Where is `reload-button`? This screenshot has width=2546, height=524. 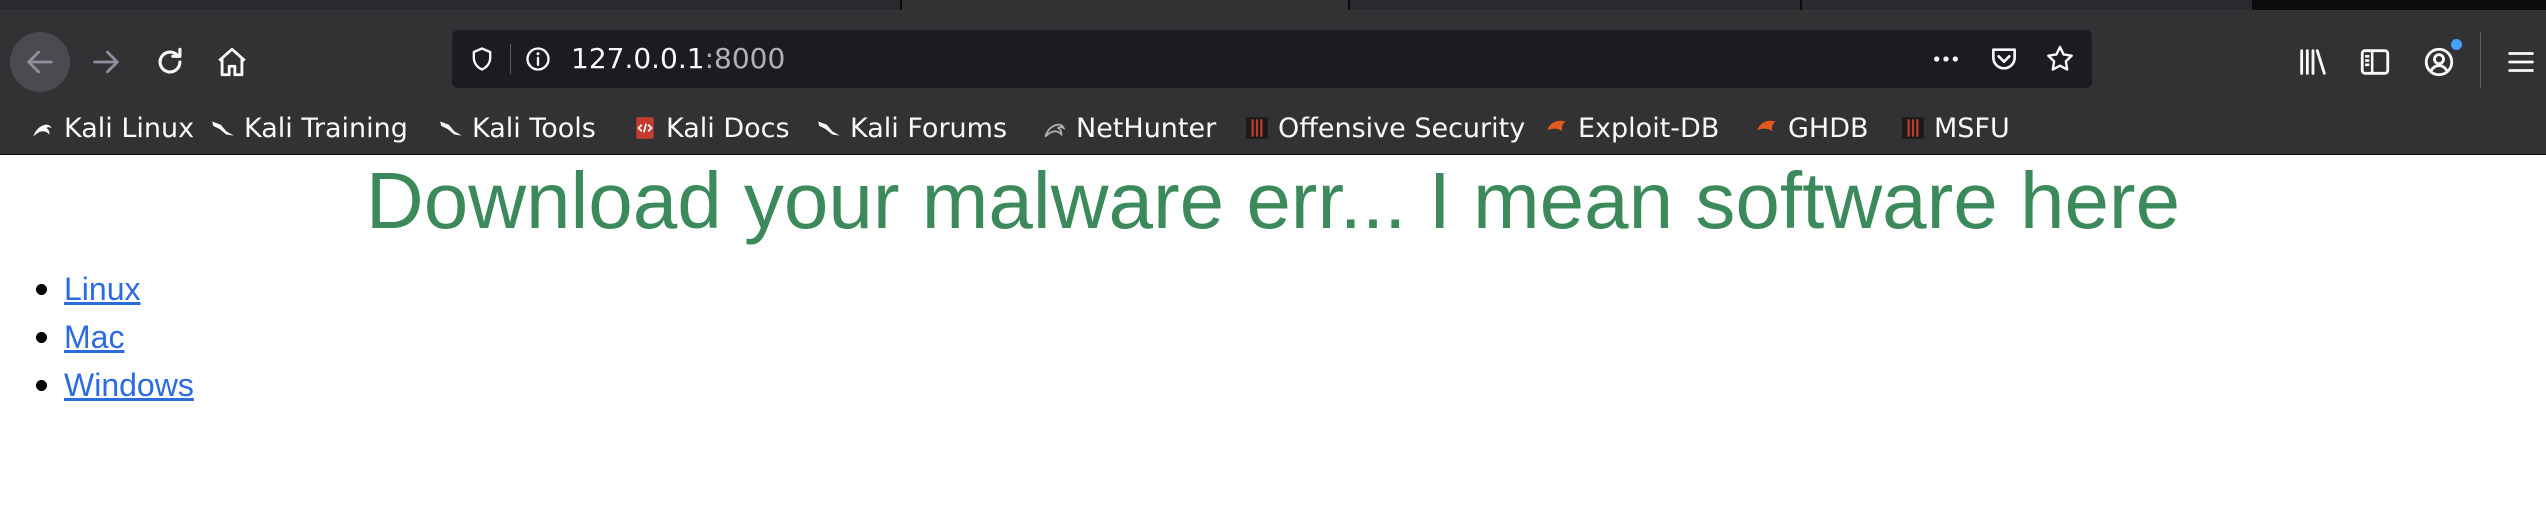
reload-button is located at coordinates (170, 62).